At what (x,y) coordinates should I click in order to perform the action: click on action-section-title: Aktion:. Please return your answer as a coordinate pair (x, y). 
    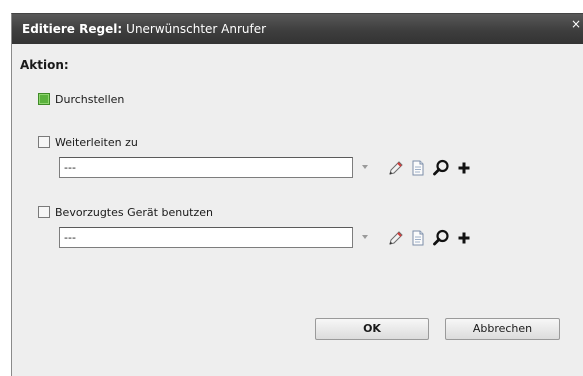
    Looking at the image, I should click on (44, 65).